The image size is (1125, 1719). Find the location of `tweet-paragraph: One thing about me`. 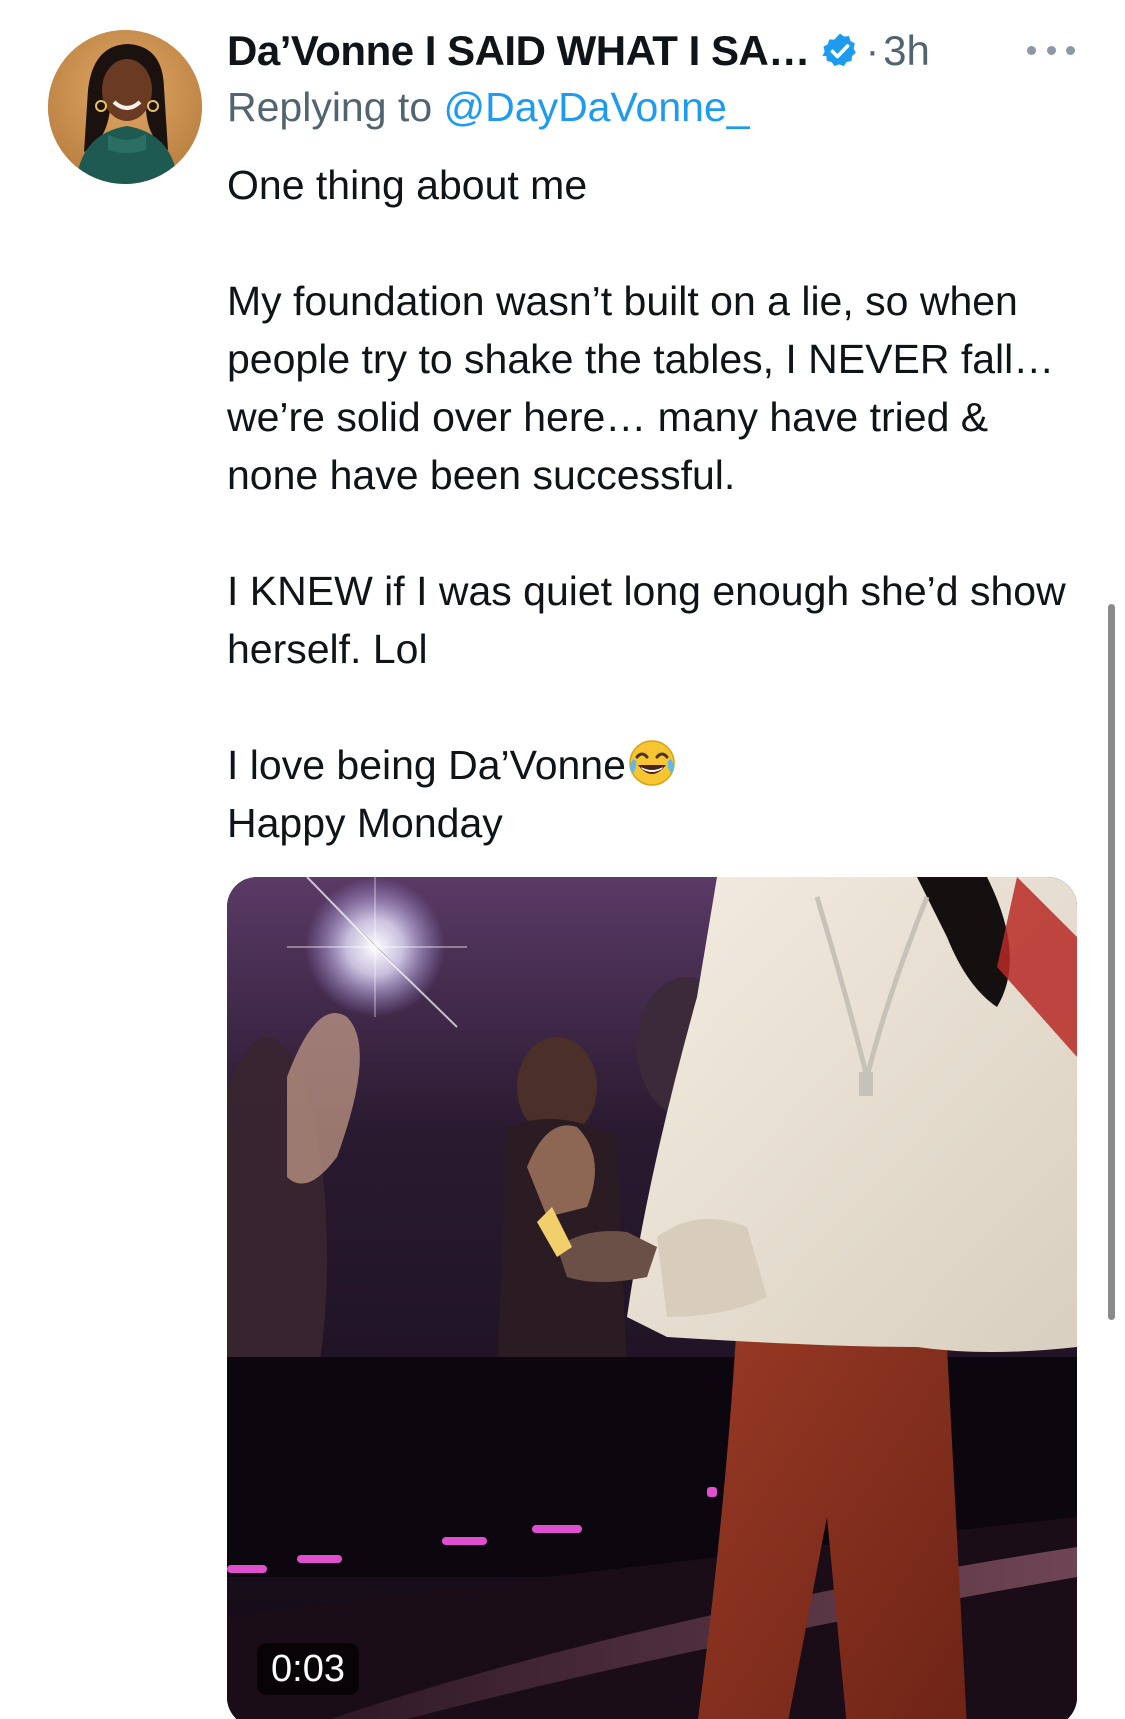

tweet-paragraph: One thing about me is located at coordinates (407, 185).